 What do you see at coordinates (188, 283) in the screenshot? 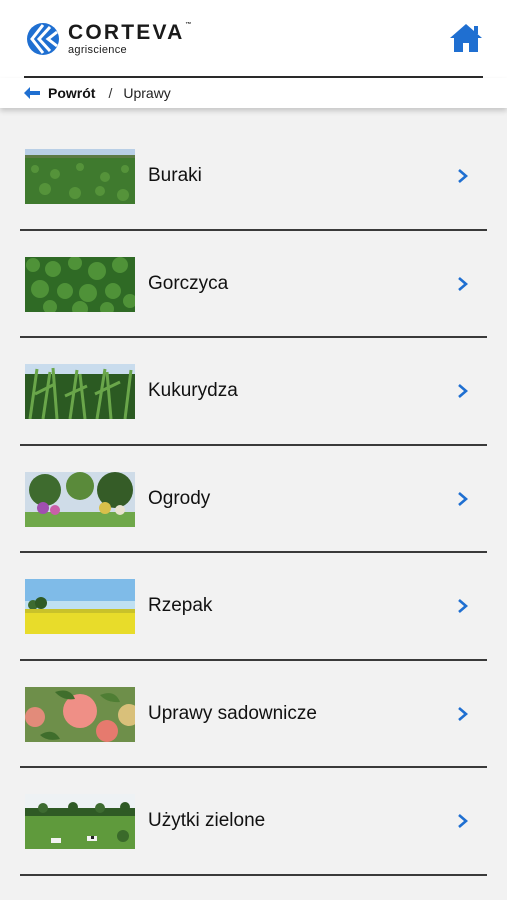
I see `crop-label: Gorczyca` at bounding box center [188, 283].